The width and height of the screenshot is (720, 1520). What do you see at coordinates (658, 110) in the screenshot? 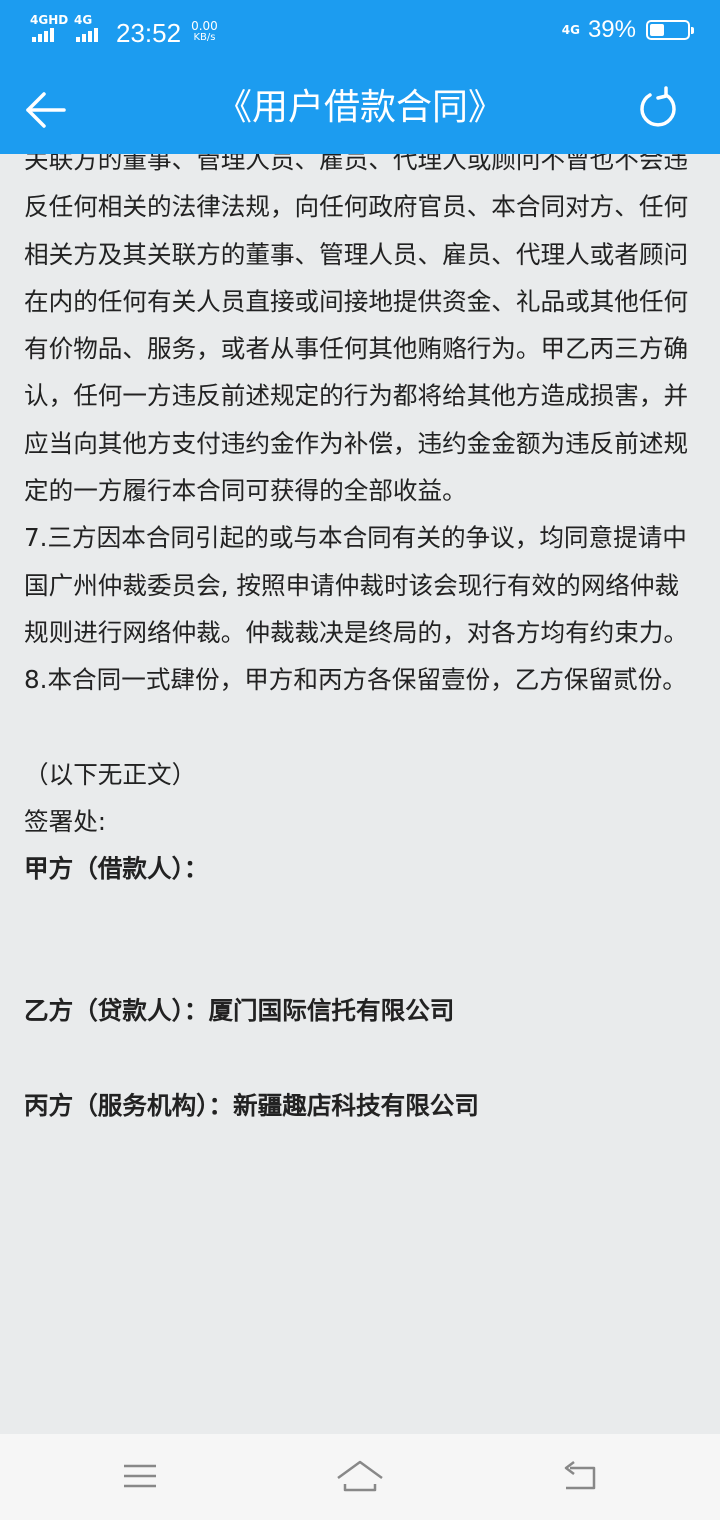
I see `refresh-icon` at bounding box center [658, 110].